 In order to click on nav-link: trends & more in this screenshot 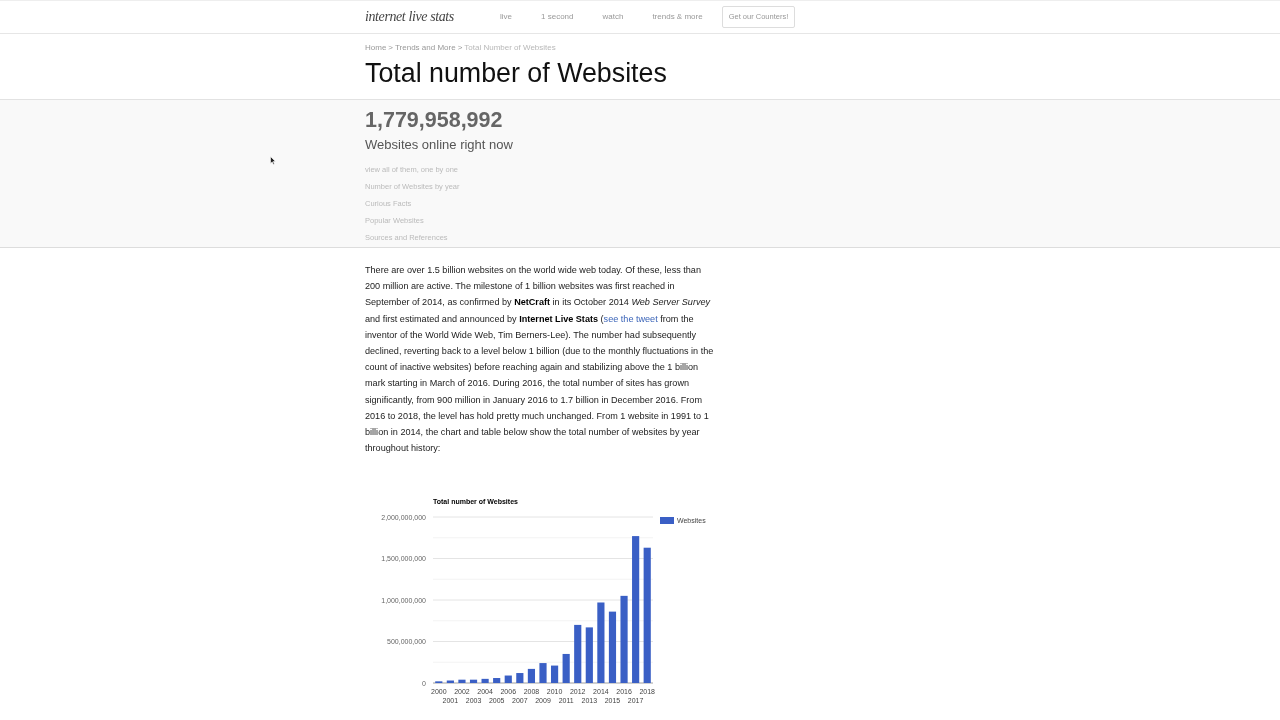, I will do `click(677, 16)`.